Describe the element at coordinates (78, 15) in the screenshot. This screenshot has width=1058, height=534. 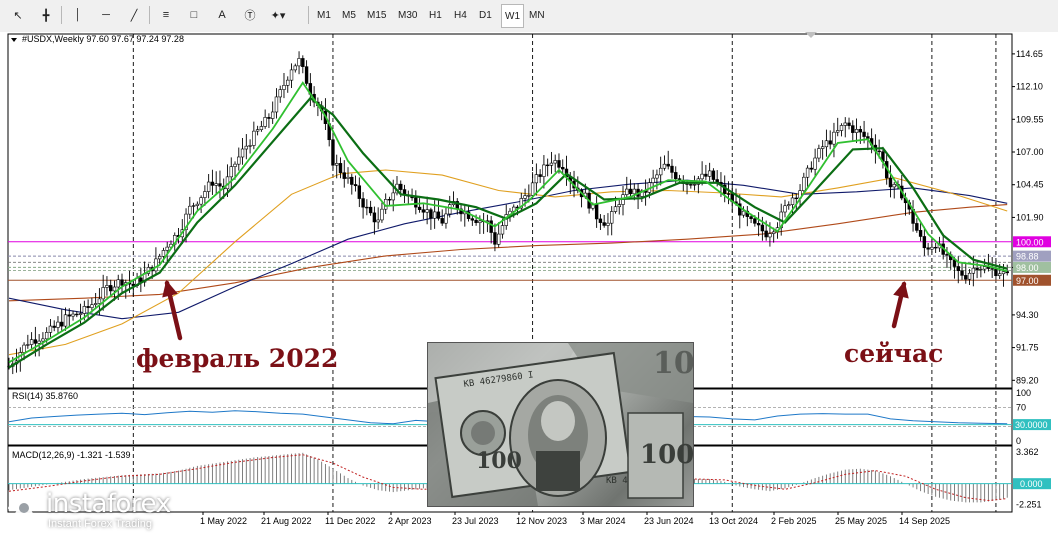
I see `vertical-line-icon: │` at that location.